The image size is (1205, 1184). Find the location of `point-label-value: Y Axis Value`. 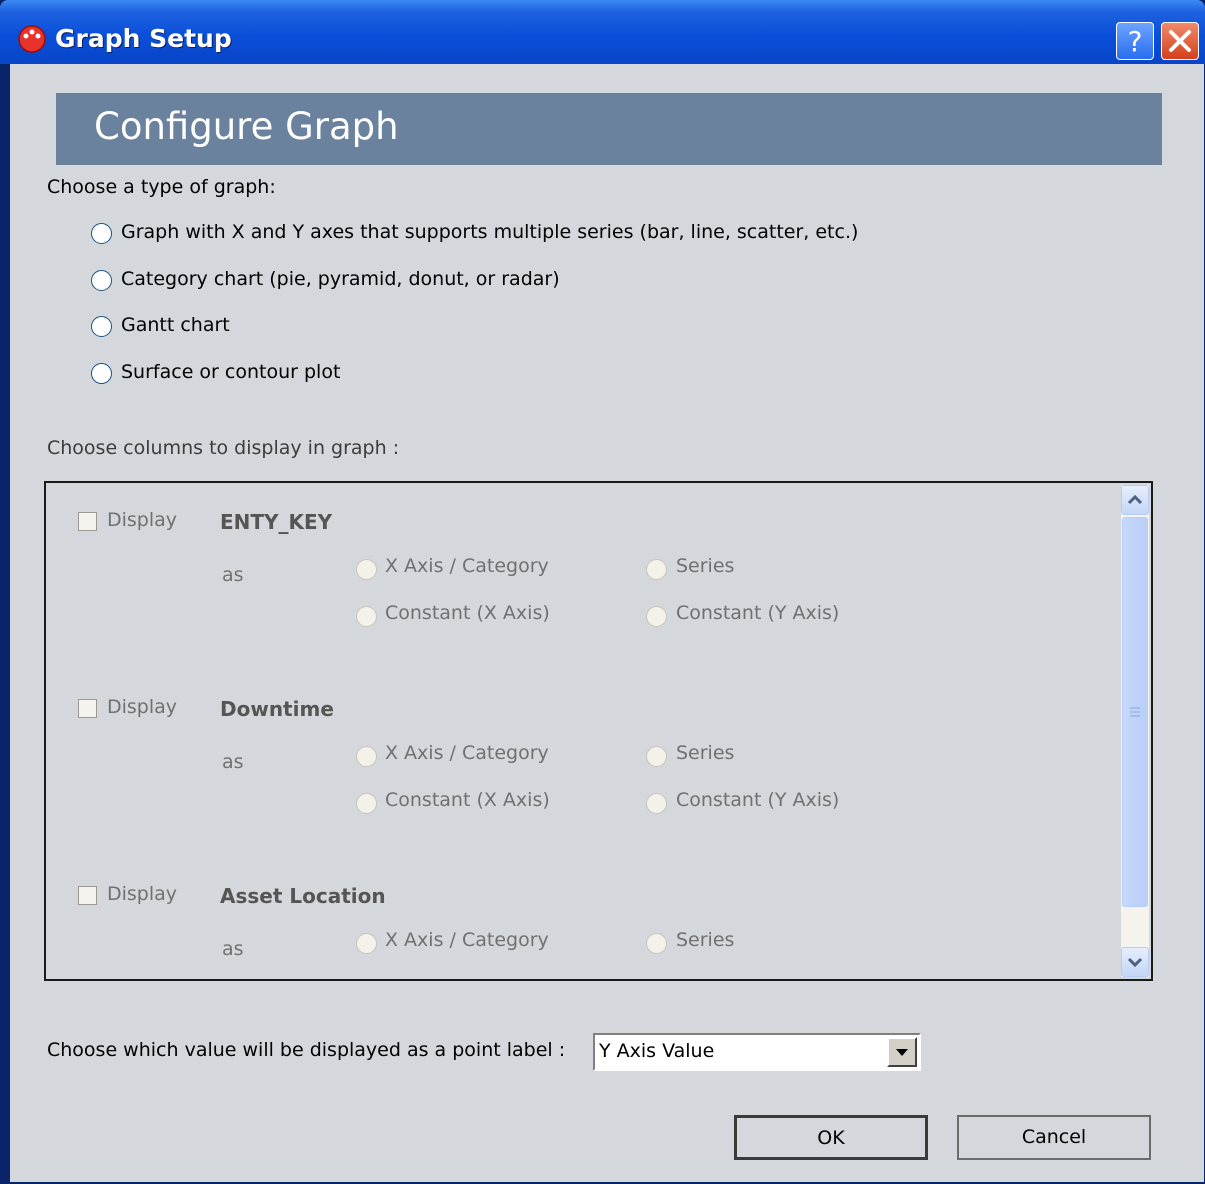

point-label-value: Y Axis Value is located at coordinates (657, 1051).